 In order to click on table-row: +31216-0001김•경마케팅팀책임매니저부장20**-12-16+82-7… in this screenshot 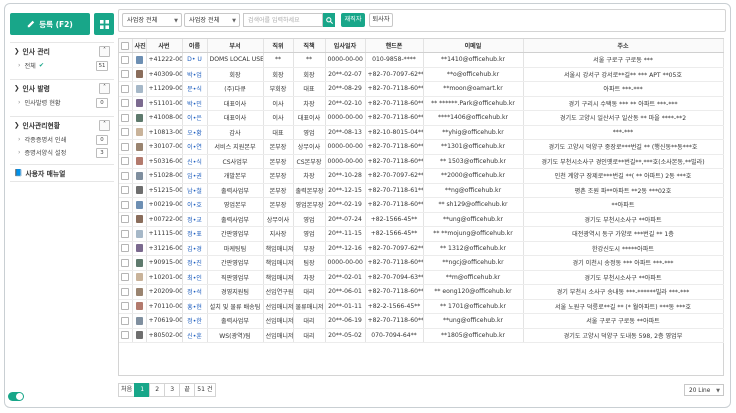, I will do `click(421, 248)`.